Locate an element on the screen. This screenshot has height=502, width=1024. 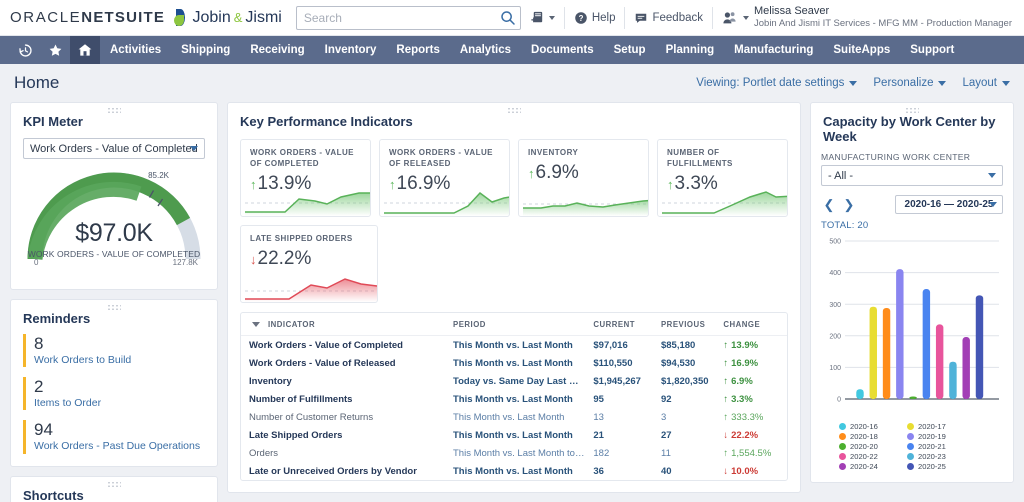
nav-item-manufacturing: Manufacturing is located at coordinates (773, 50).